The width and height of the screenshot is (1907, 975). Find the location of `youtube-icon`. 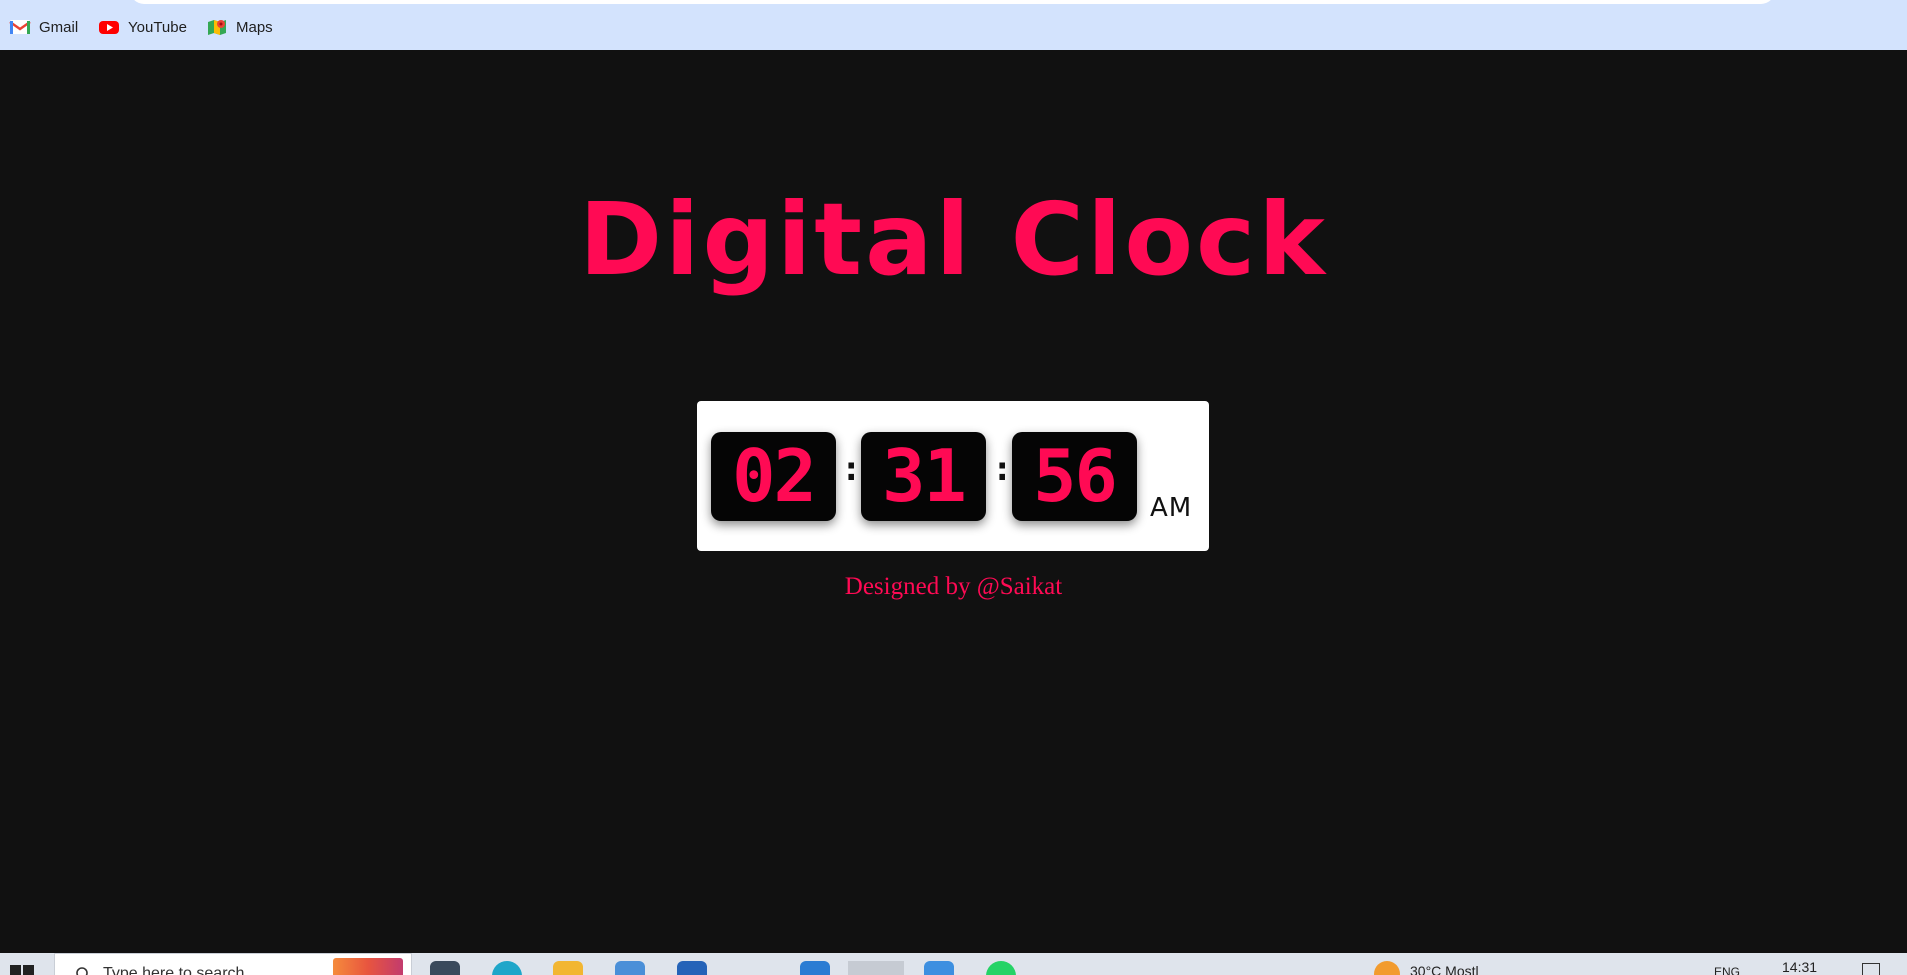

youtube-icon is located at coordinates (109, 27).